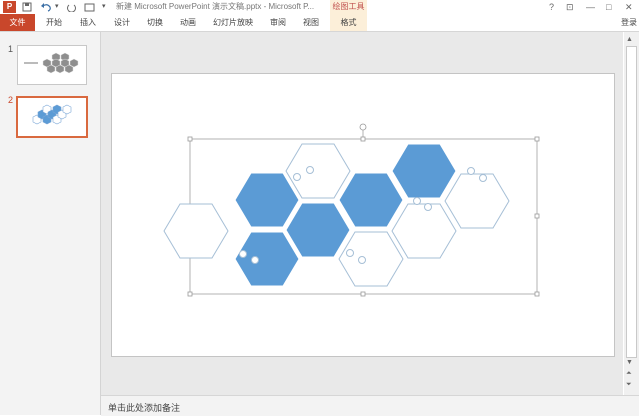 The image size is (639, 416). Describe the element at coordinates (570, 7) in the screenshot. I see `ribbon-display-options-icon: ⊡` at that location.